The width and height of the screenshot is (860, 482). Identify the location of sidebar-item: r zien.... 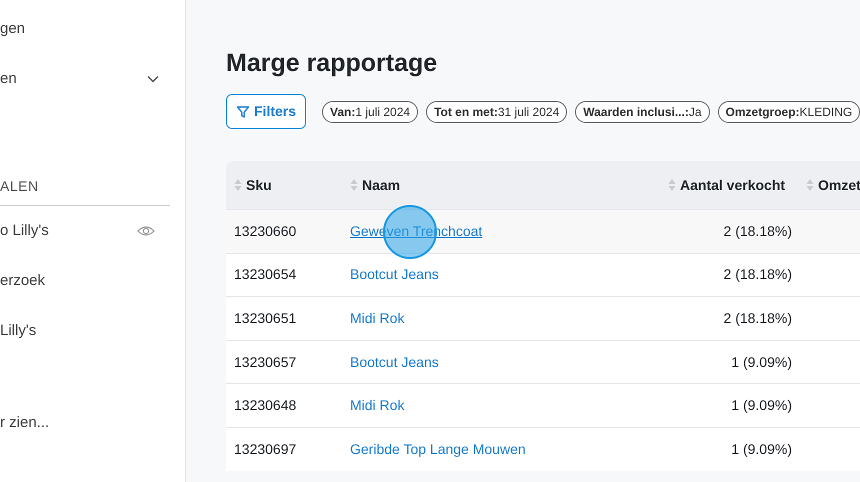
(25, 423).